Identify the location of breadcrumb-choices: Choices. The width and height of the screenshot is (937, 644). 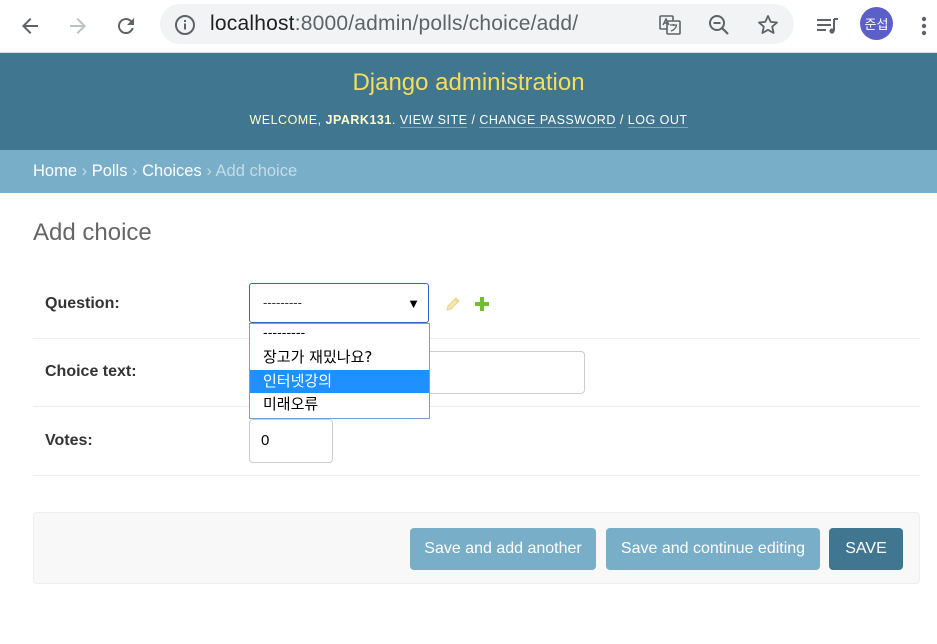
(172, 171).